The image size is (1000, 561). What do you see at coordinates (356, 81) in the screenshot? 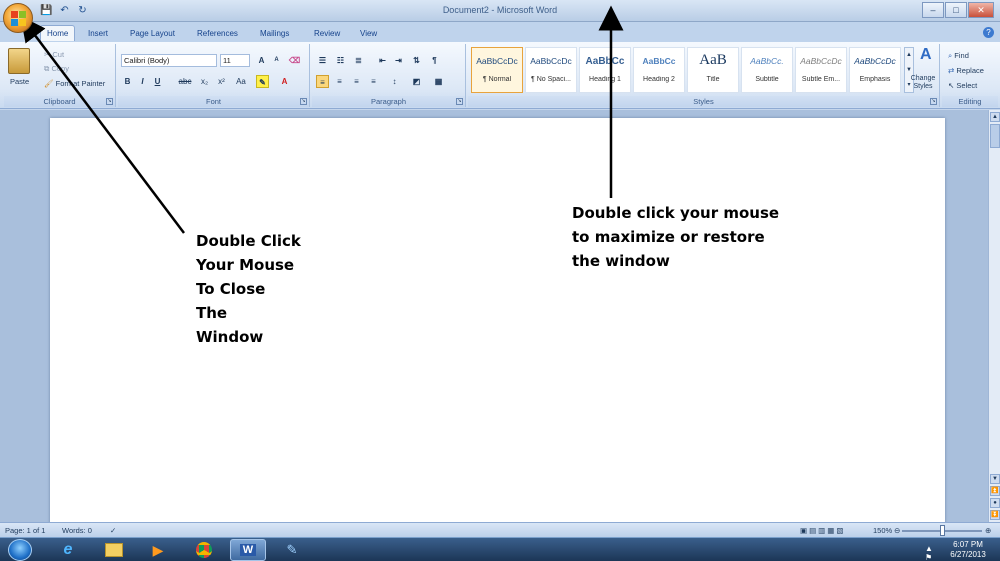
I see `align-right-icon: ≡` at bounding box center [356, 81].